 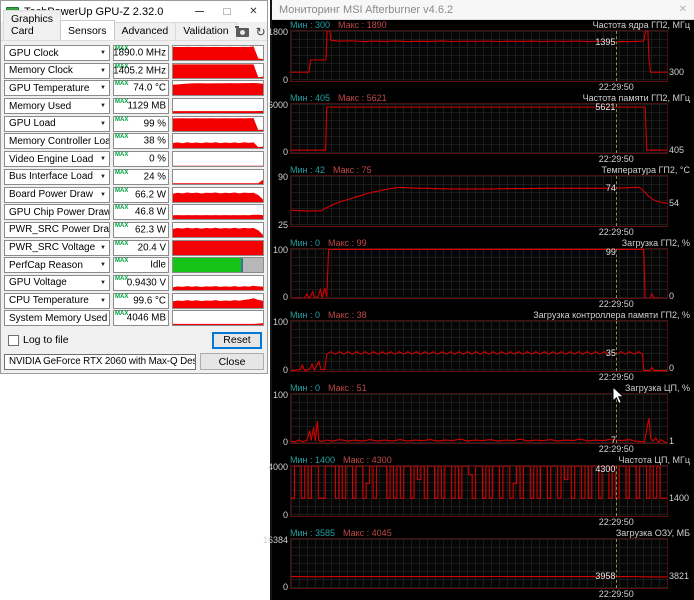 What do you see at coordinates (134, 70) in the screenshot?
I see `sensor-row: Memory Clock ▼ MAX 1405.2 MHz` at bounding box center [134, 70].